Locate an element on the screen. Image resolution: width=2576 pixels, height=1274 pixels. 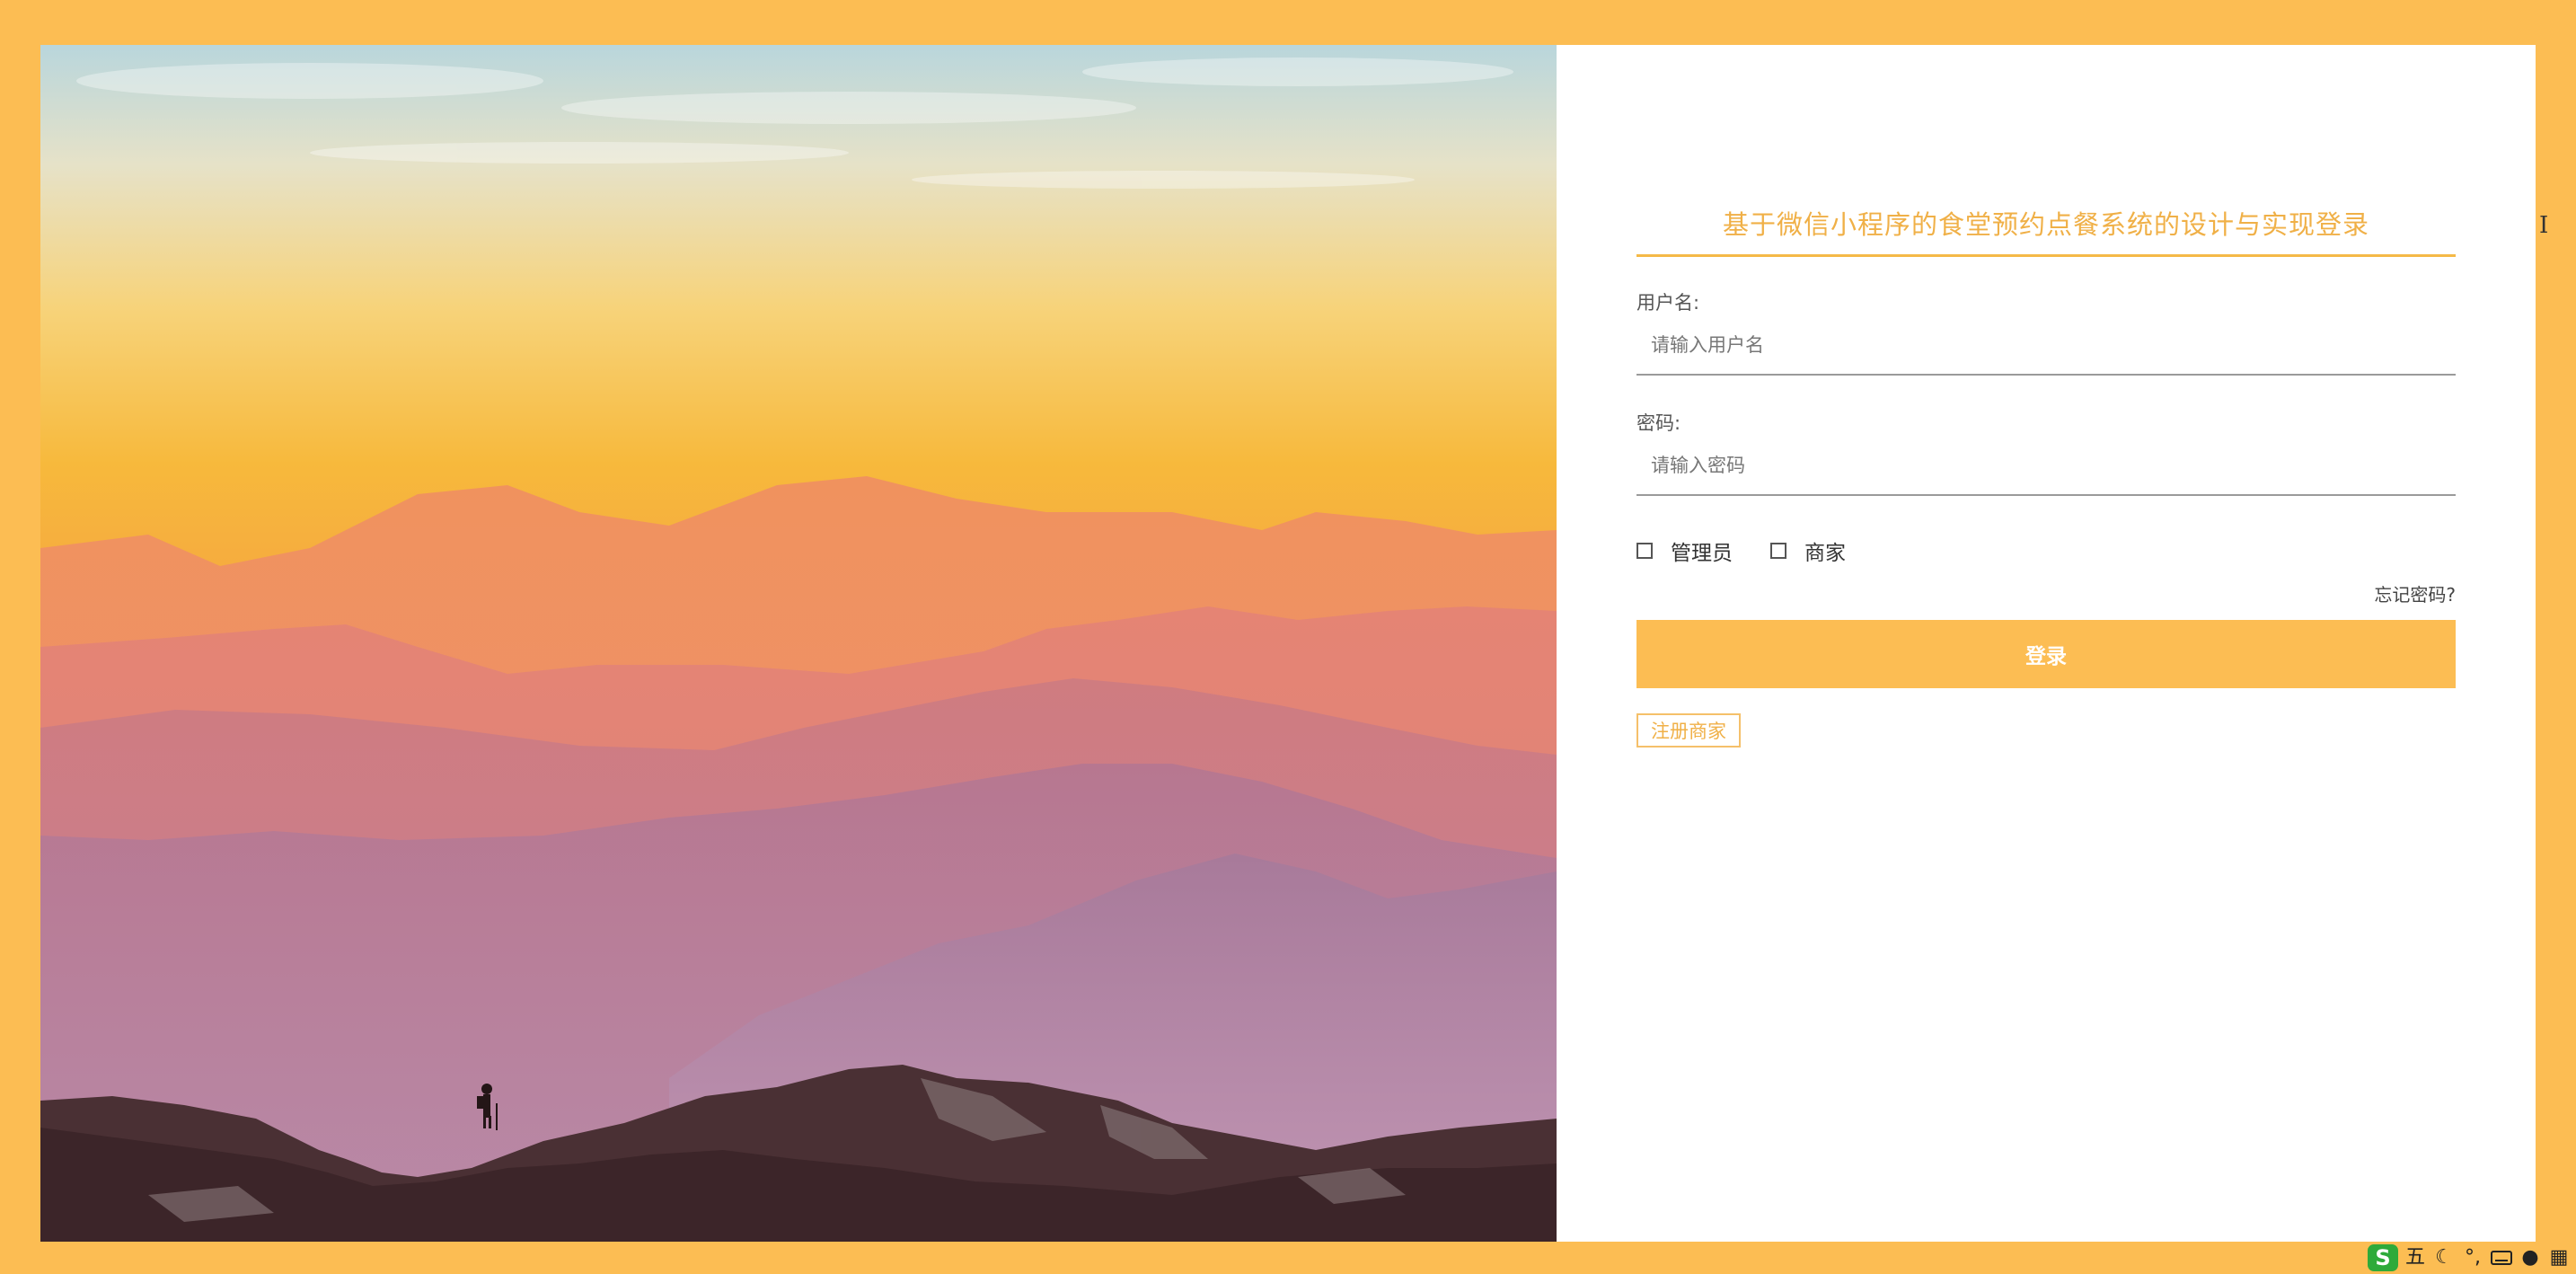
title-underline: 基于微信小程序的食堂预约点餐系统的设计与实现登录 is located at coordinates (2046, 230).